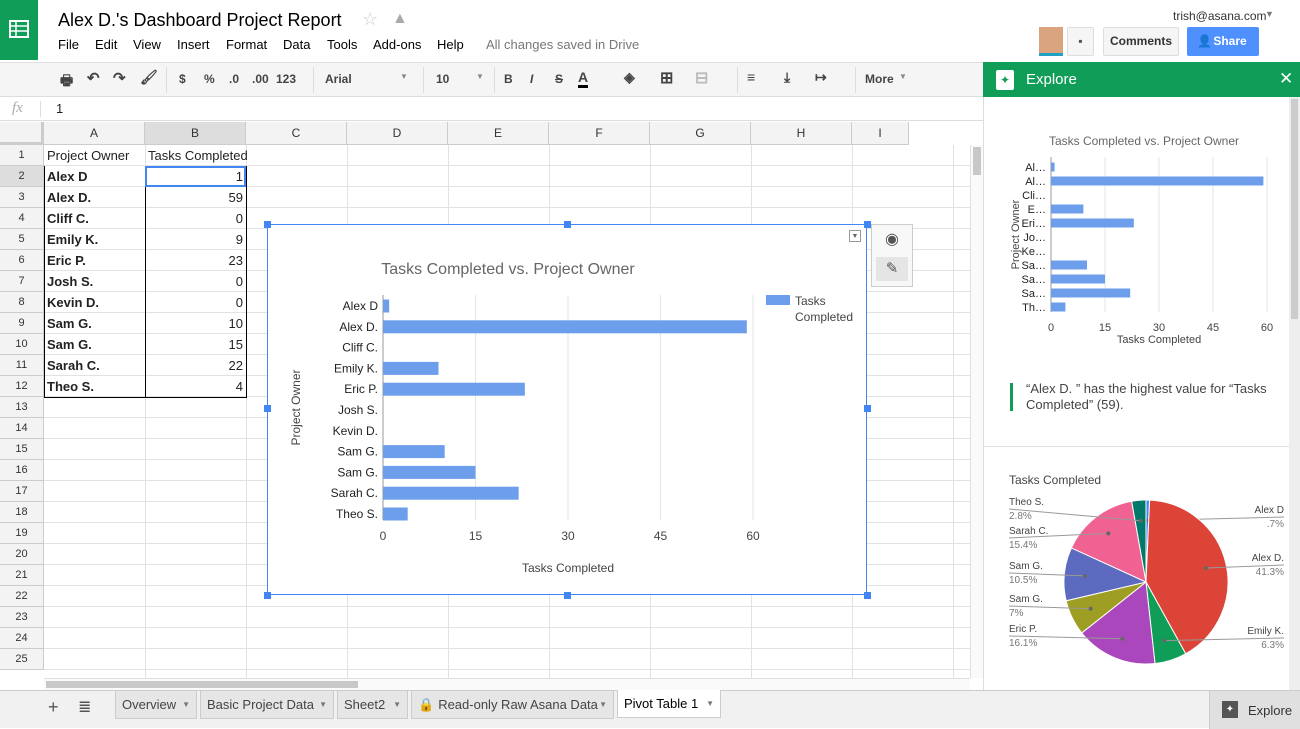 Image resolution: width=1300 pixels, height=729 pixels. Describe the element at coordinates (22, 344) in the screenshot. I see `row-header-10: 10` at that location.